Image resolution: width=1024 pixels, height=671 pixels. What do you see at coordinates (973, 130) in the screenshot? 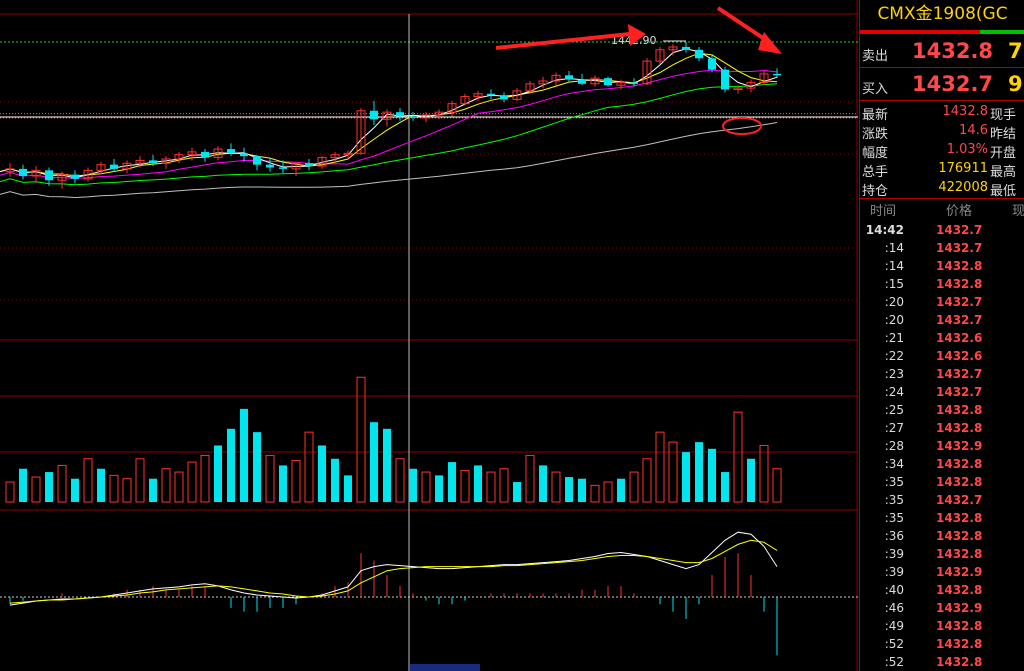
I see `info-value: 14.6` at bounding box center [973, 130].